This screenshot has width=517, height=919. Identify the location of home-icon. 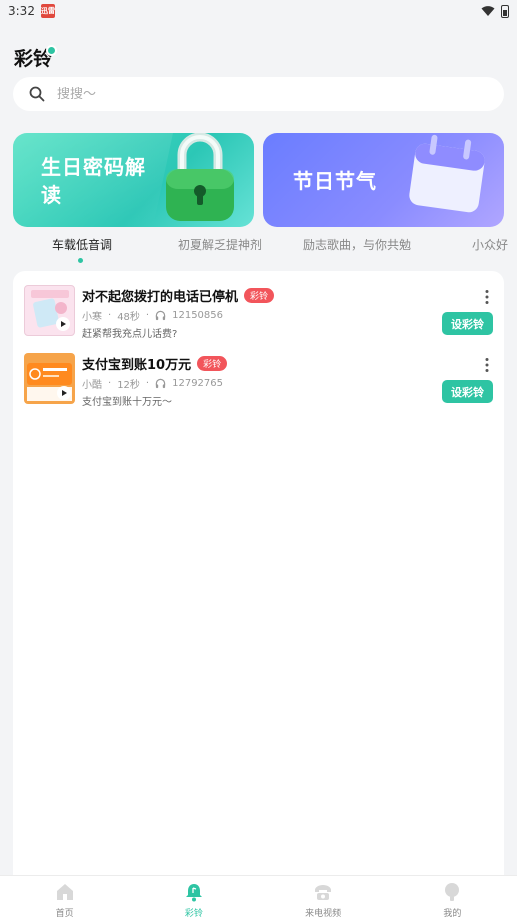
(64, 892).